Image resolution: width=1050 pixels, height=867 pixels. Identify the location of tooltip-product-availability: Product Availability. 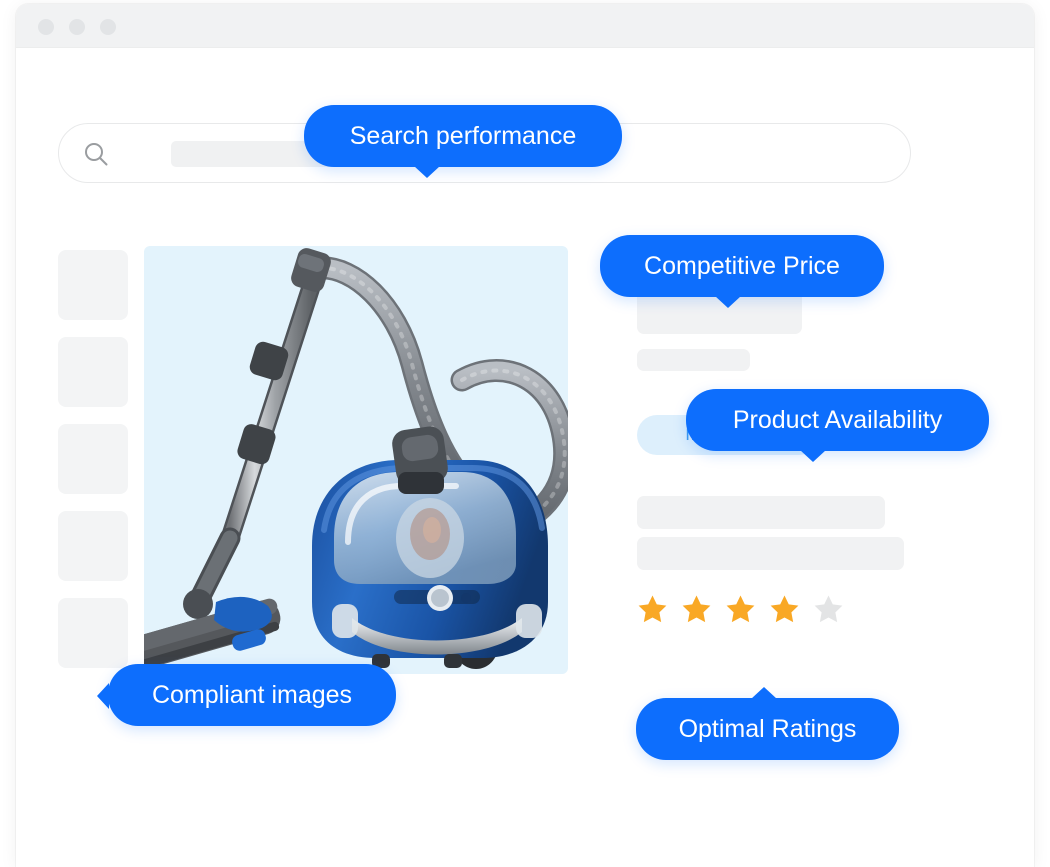
(837, 425).